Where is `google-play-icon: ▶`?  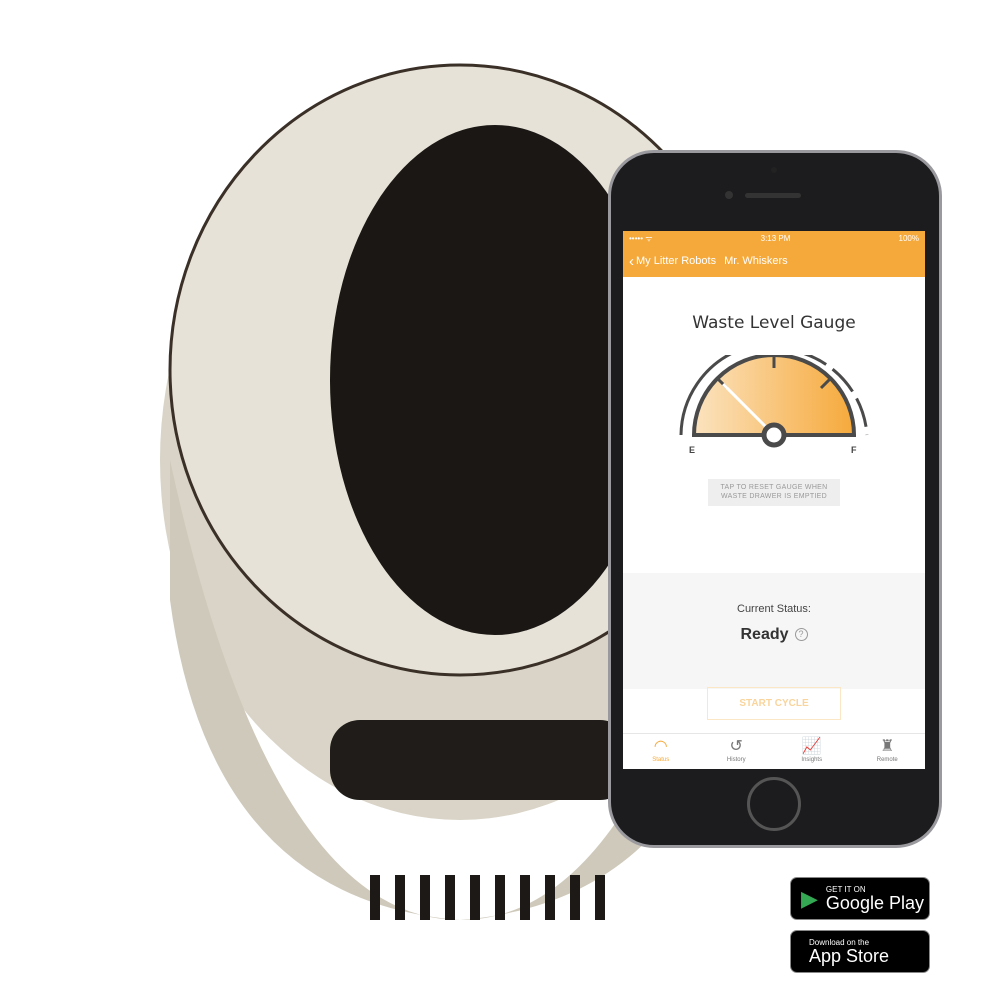
google-play-icon: ▶ is located at coordinates (809, 898).